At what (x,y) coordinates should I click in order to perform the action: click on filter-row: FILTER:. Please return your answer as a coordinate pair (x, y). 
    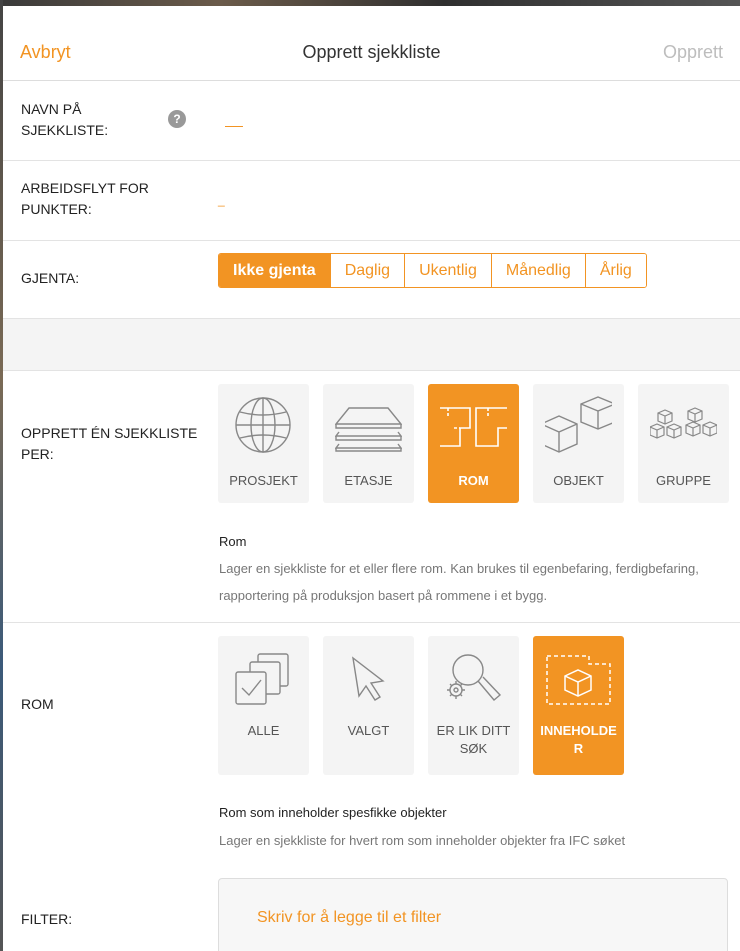
    Looking at the image, I should click on (371, 914).